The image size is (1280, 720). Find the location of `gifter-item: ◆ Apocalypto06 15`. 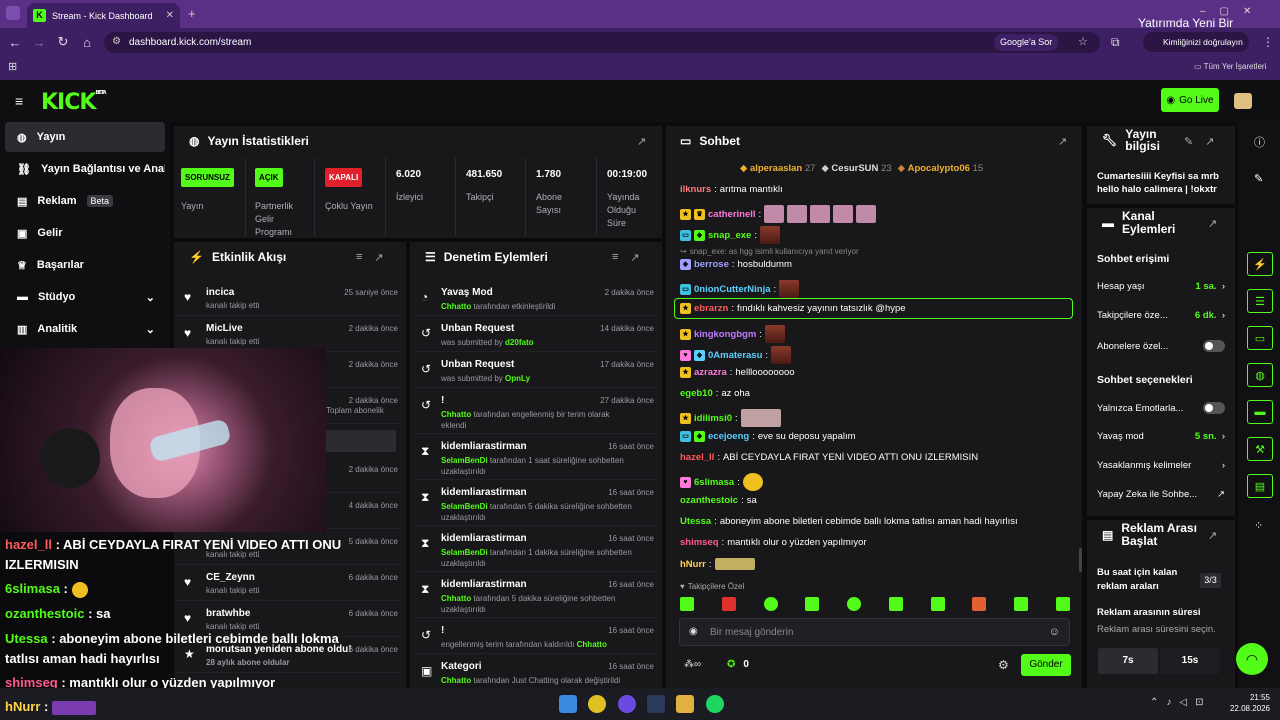

gifter-item: ◆ Apocalypto06 15 is located at coordinates (940, 168).